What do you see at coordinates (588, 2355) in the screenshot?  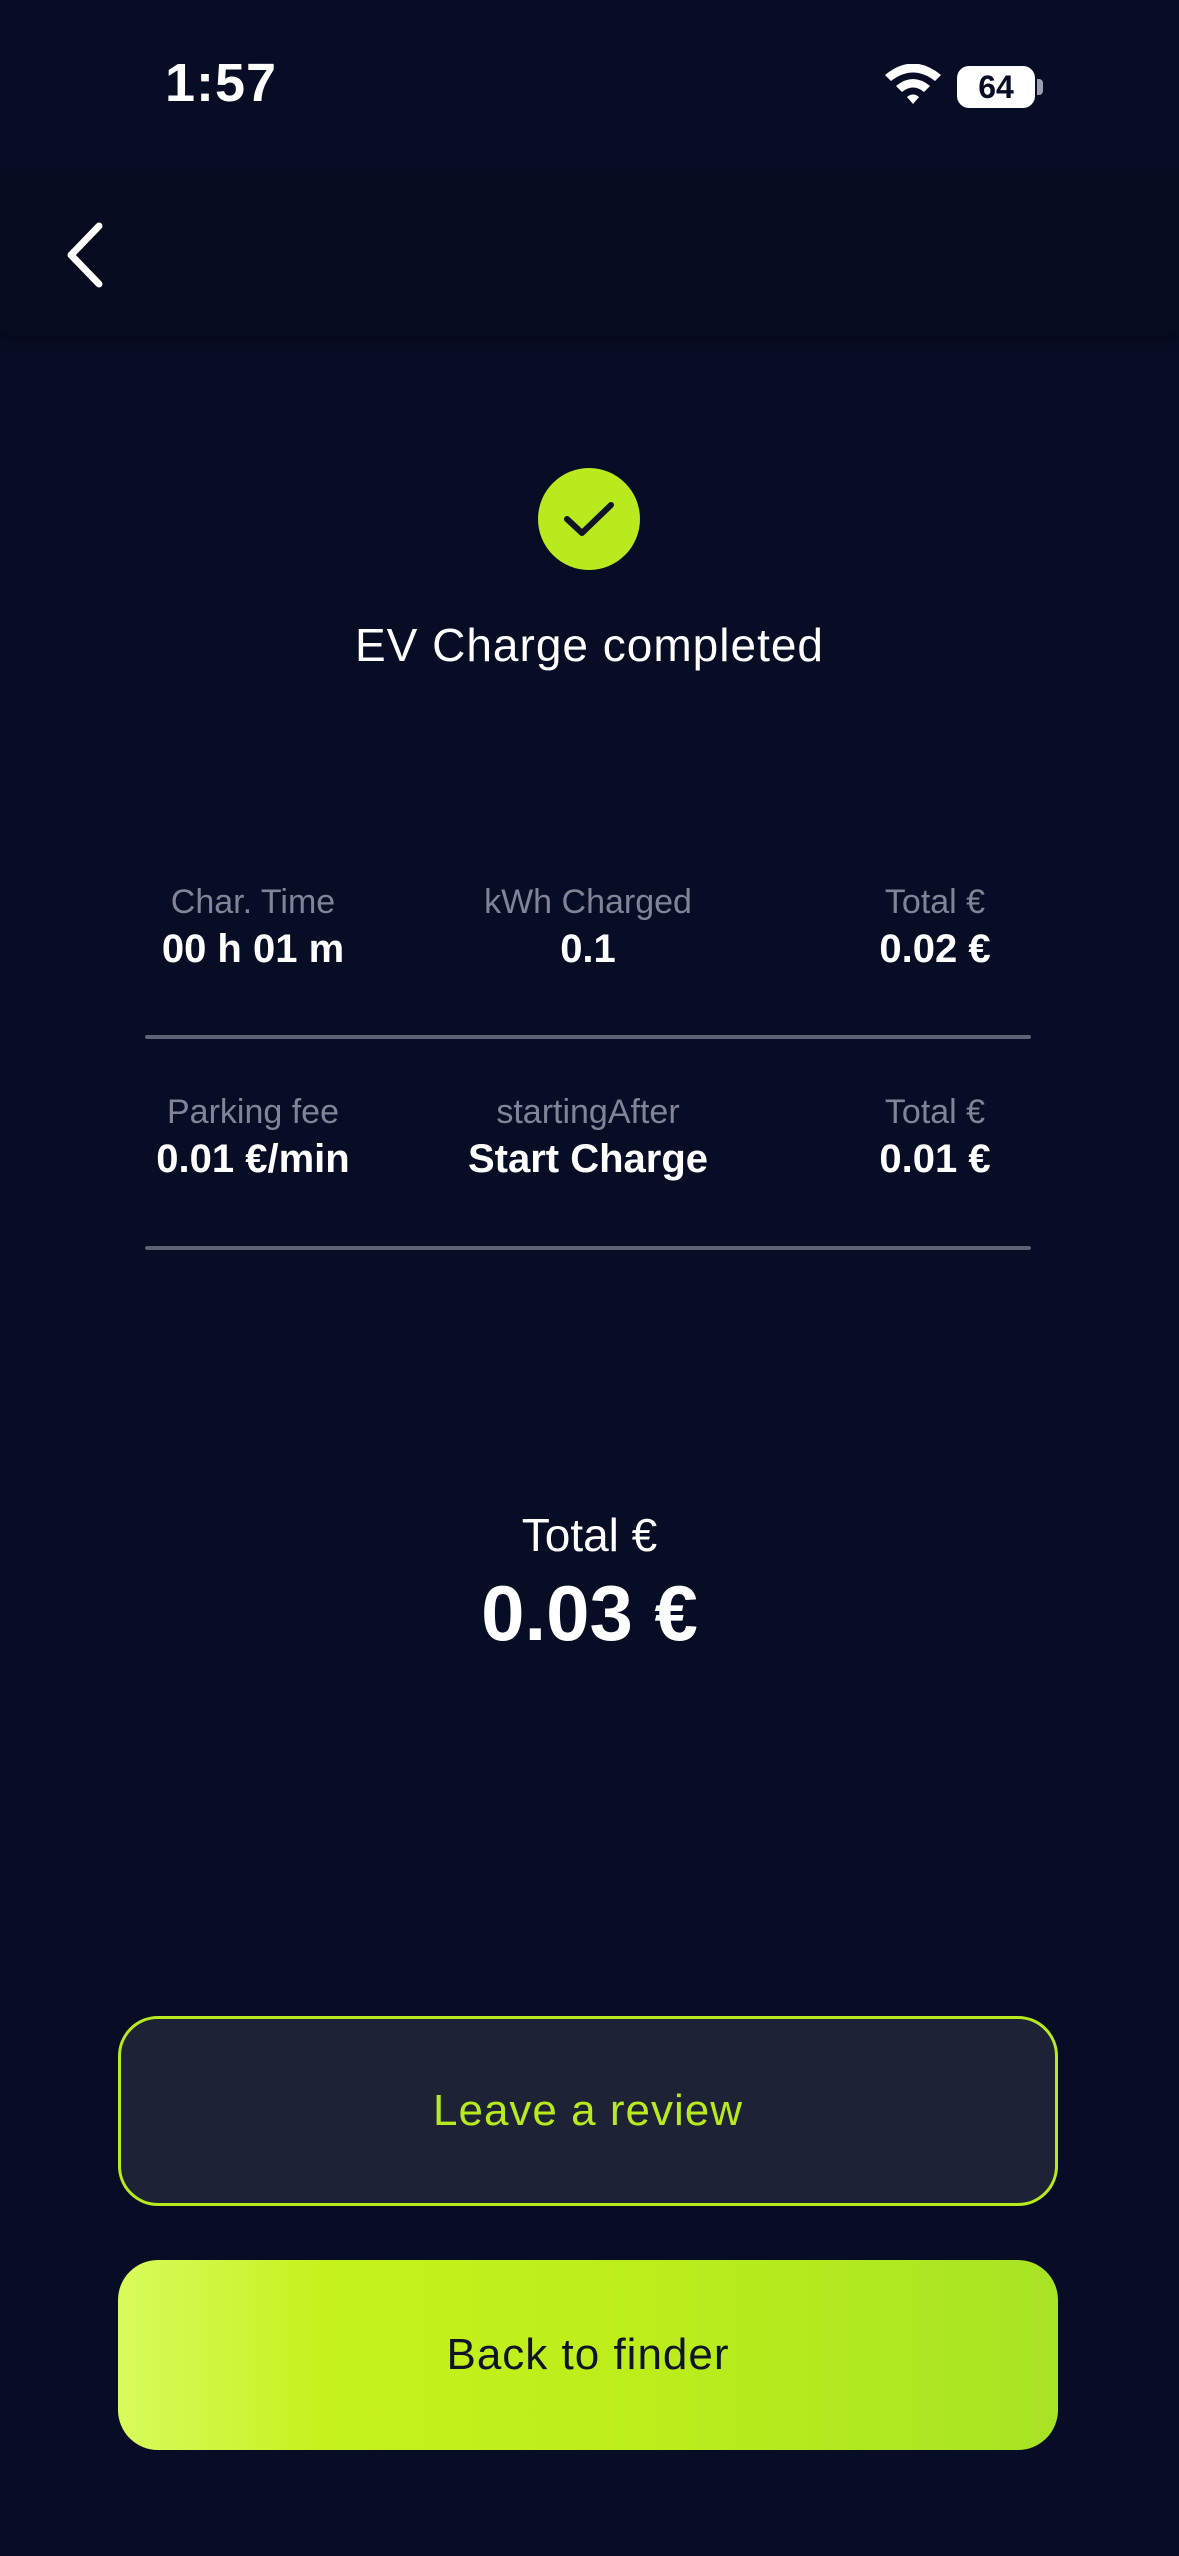 I see `back-to-finder-button: Back to finder` at bounding box center [588, 2355].